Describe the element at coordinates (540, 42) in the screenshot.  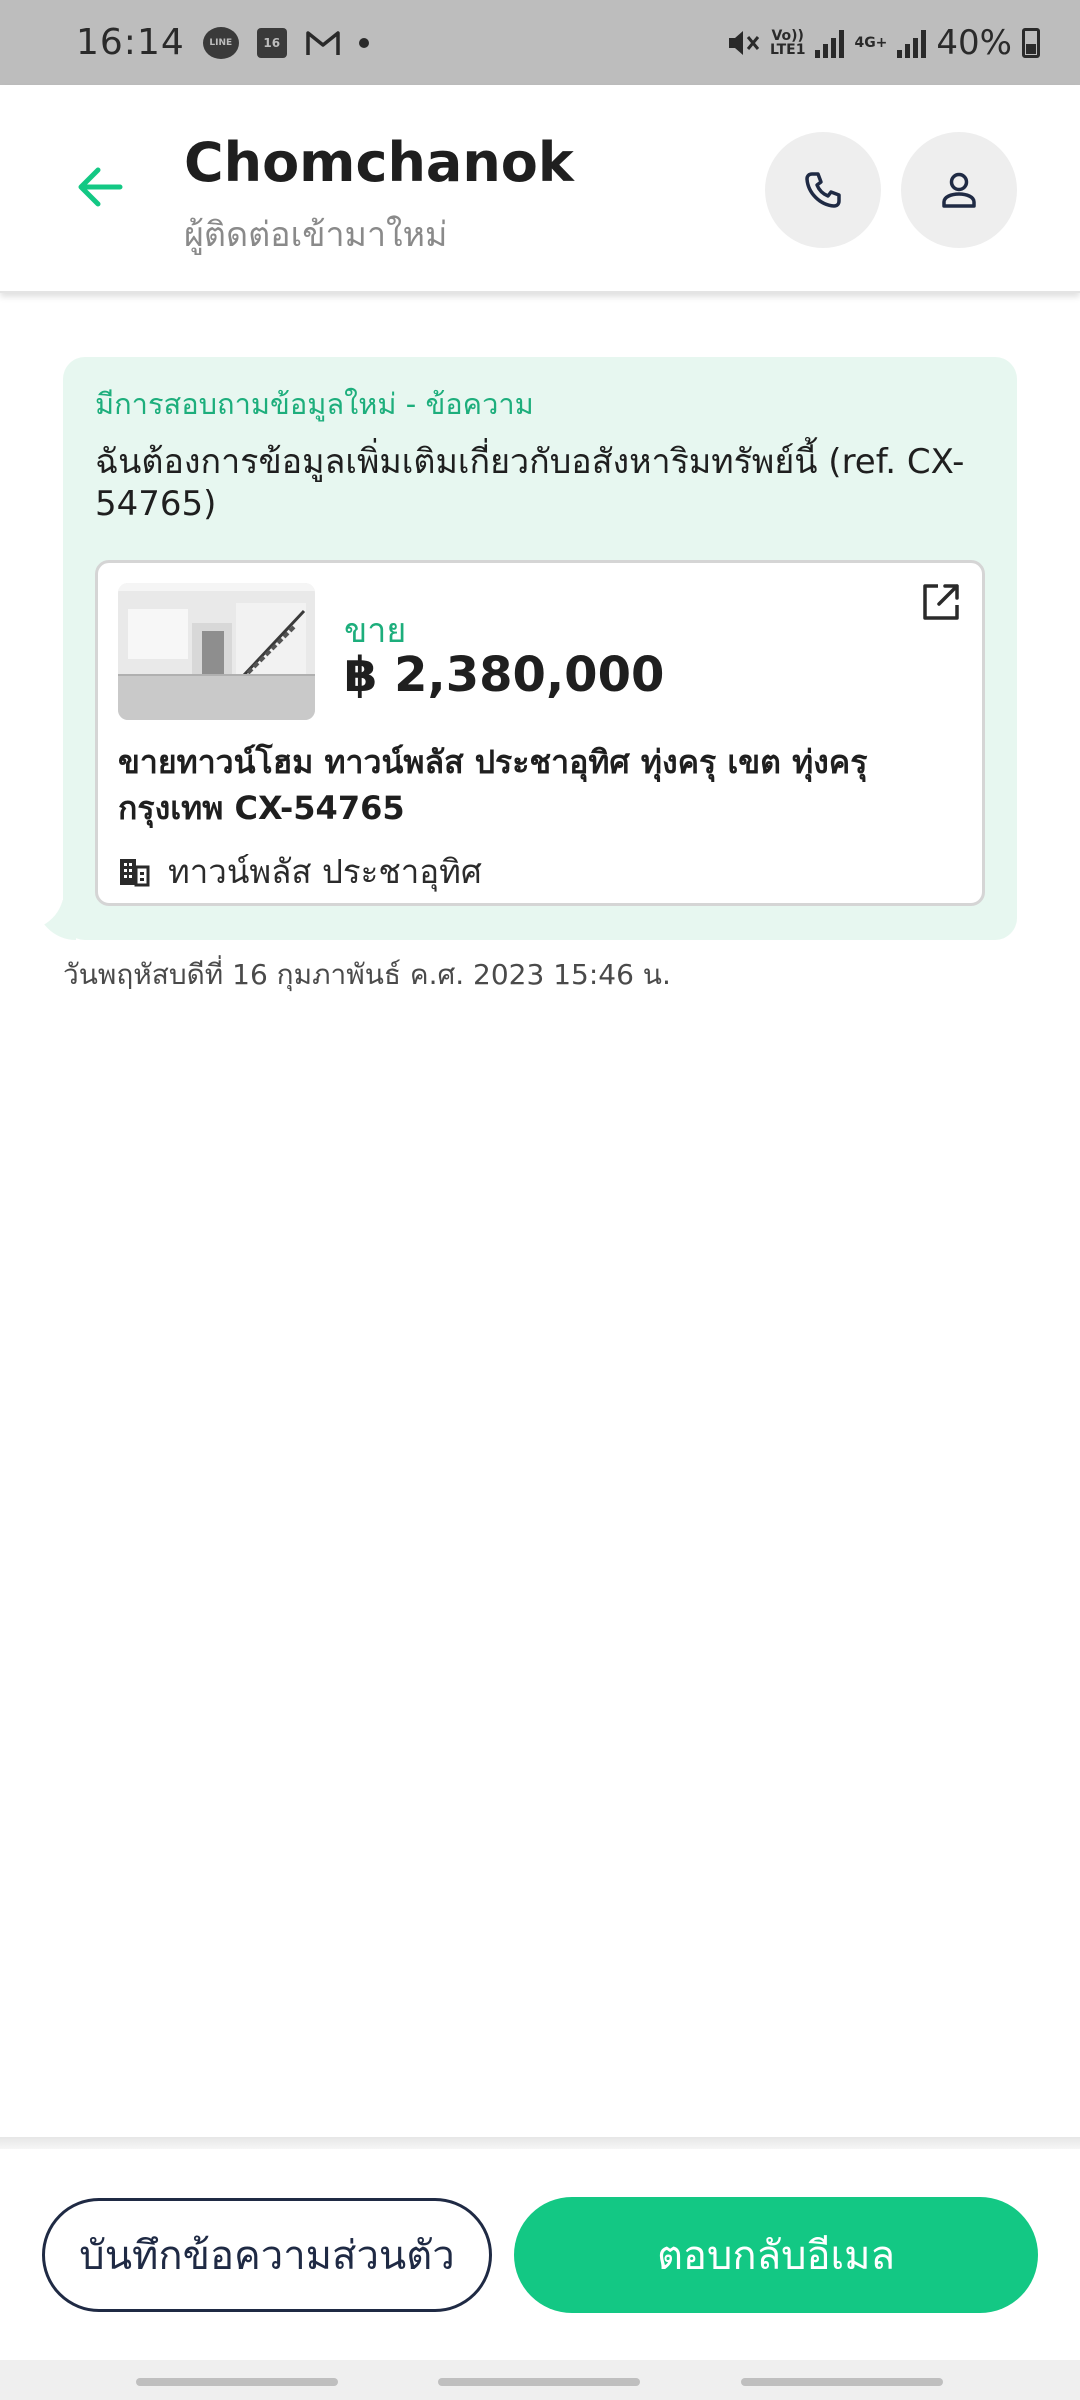
I see `status-bar: 16:14 LINE 16 Vo)) LTE1 4G+ 40%` at that location.